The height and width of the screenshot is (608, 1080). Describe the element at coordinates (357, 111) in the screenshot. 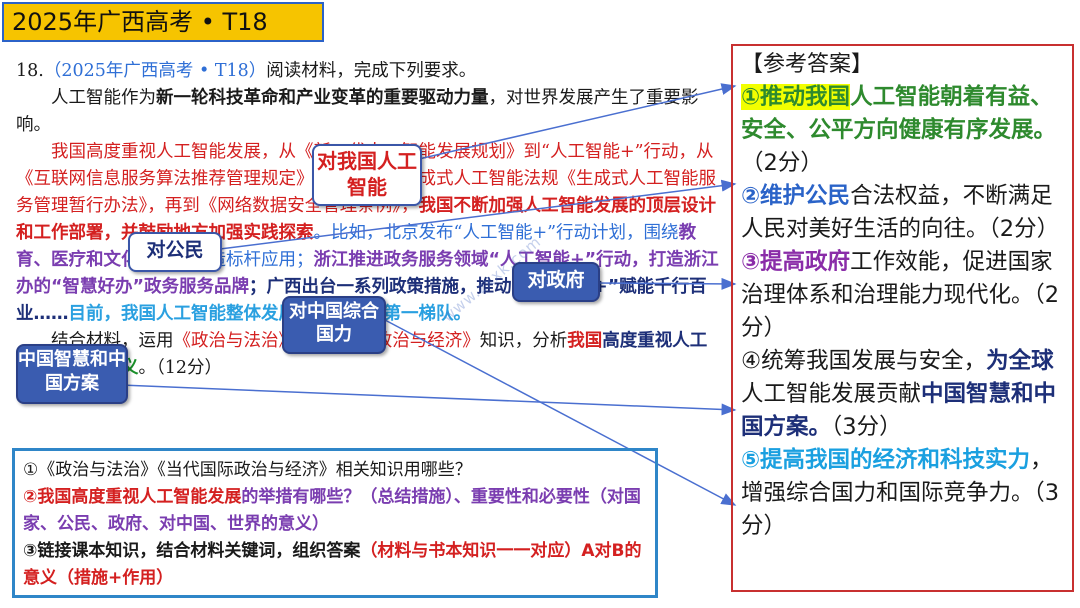

I see `material-paragraph-1: 人工智能作为新一轮科技革命和产业变革的重要驱动力量，对世界发展产生了重要影响。` at that location.